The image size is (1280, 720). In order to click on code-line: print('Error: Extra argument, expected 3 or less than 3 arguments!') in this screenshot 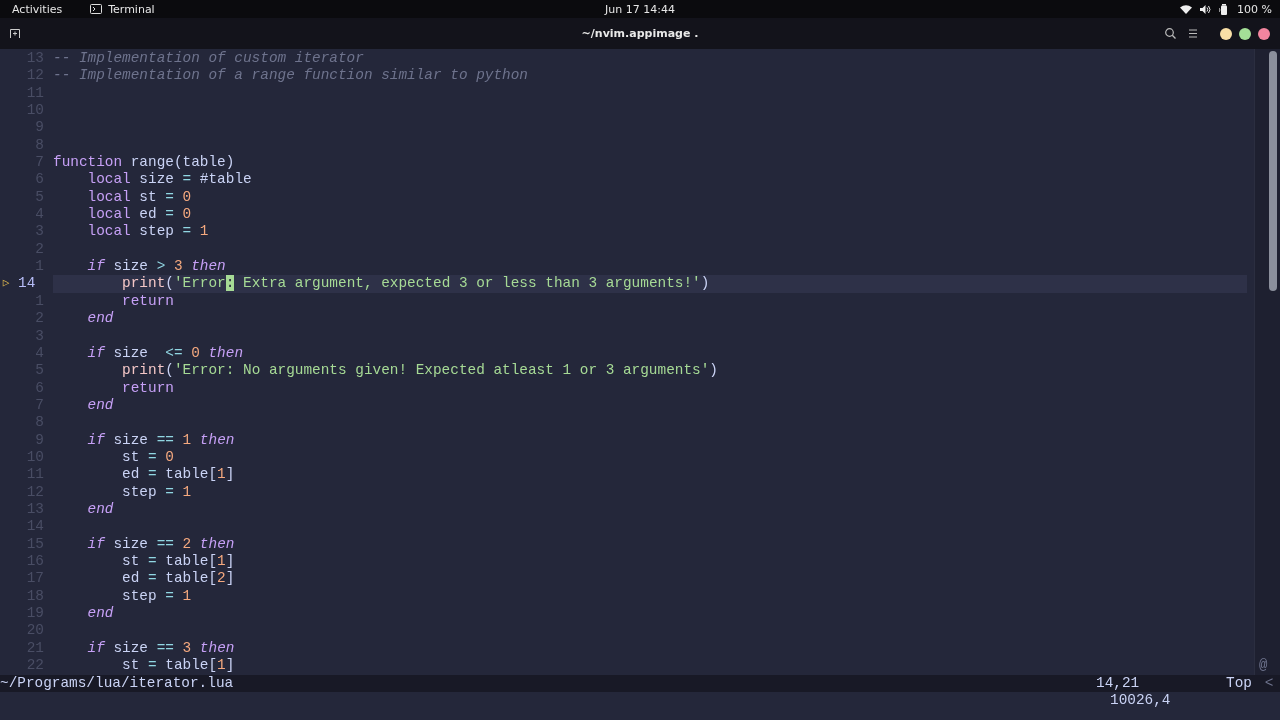, I will do `click(415, 283)`.